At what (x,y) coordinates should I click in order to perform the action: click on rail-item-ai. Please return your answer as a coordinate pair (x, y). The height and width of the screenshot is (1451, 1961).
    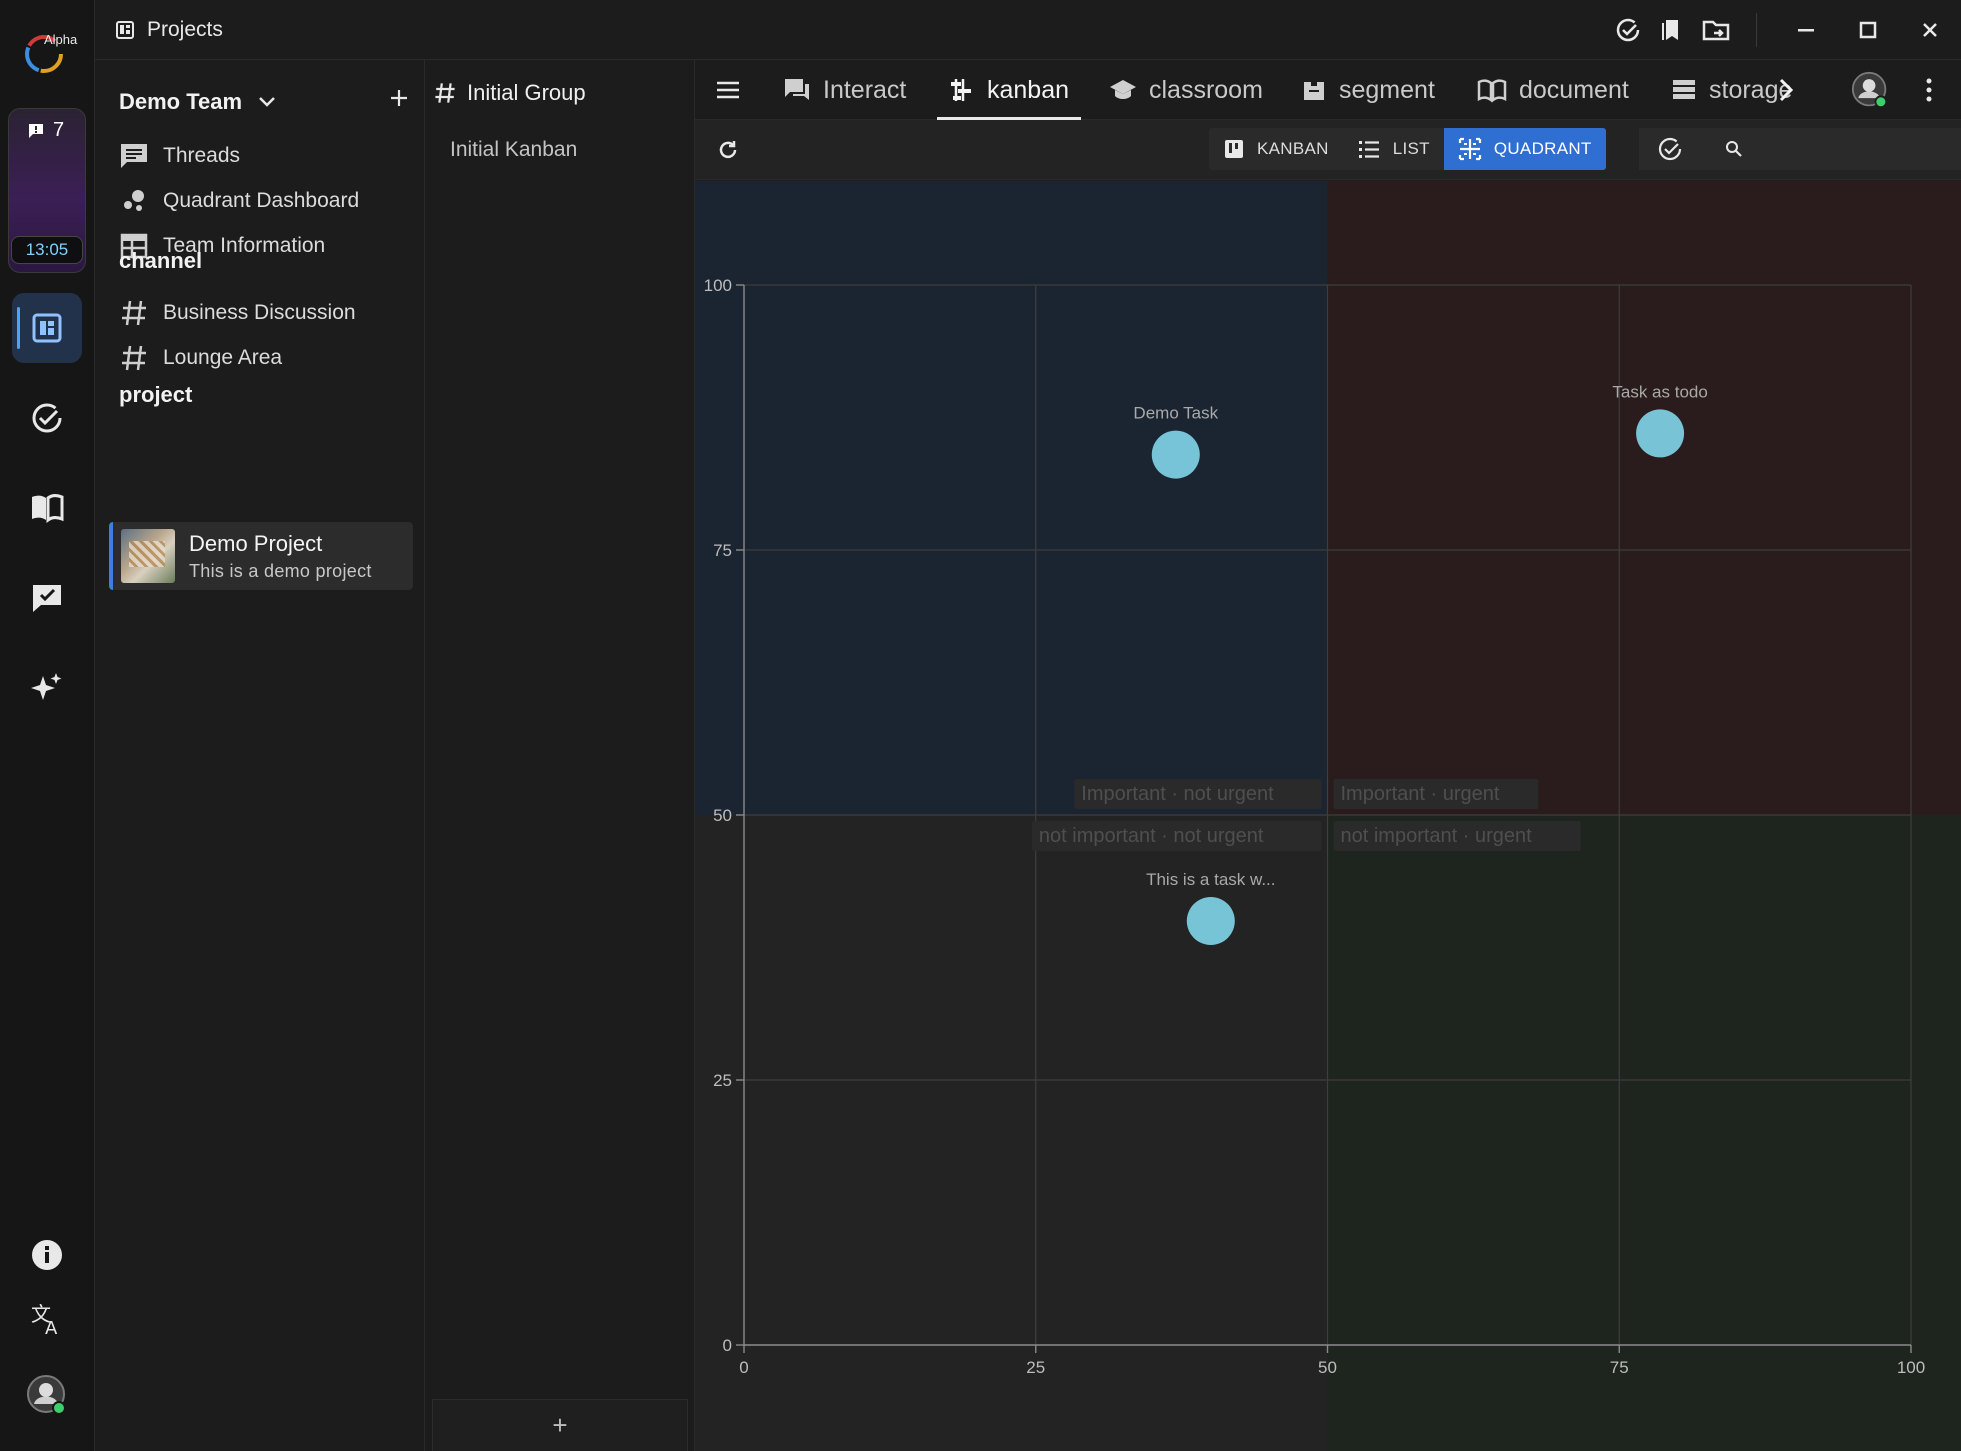
    Looking at the image, I should click on (47, 688).